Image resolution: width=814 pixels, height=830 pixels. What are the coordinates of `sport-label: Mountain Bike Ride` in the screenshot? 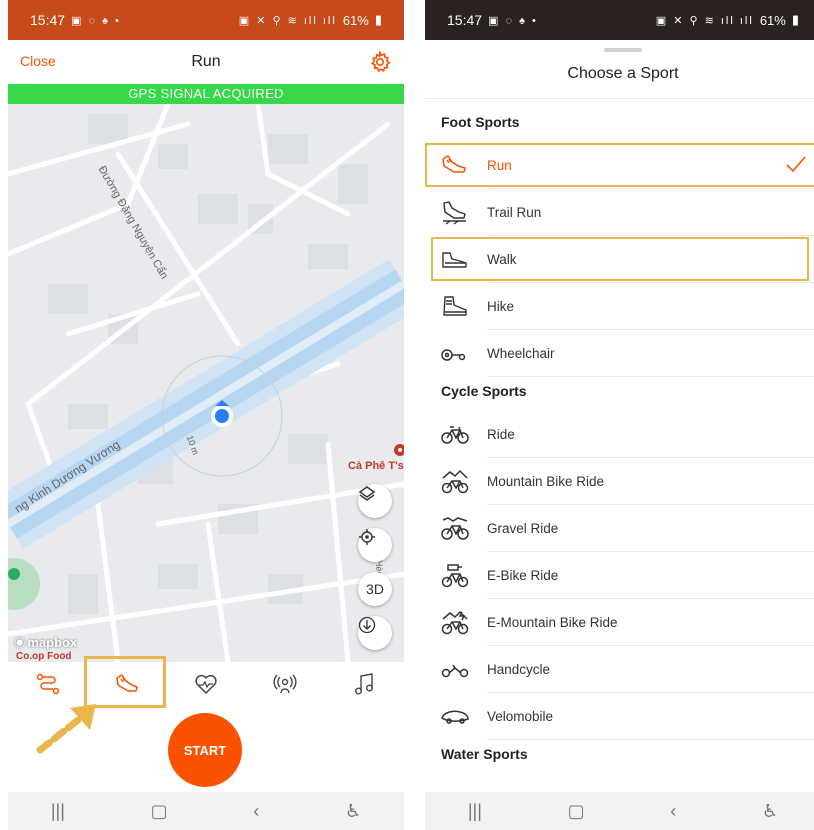 It's located at (546, 481).